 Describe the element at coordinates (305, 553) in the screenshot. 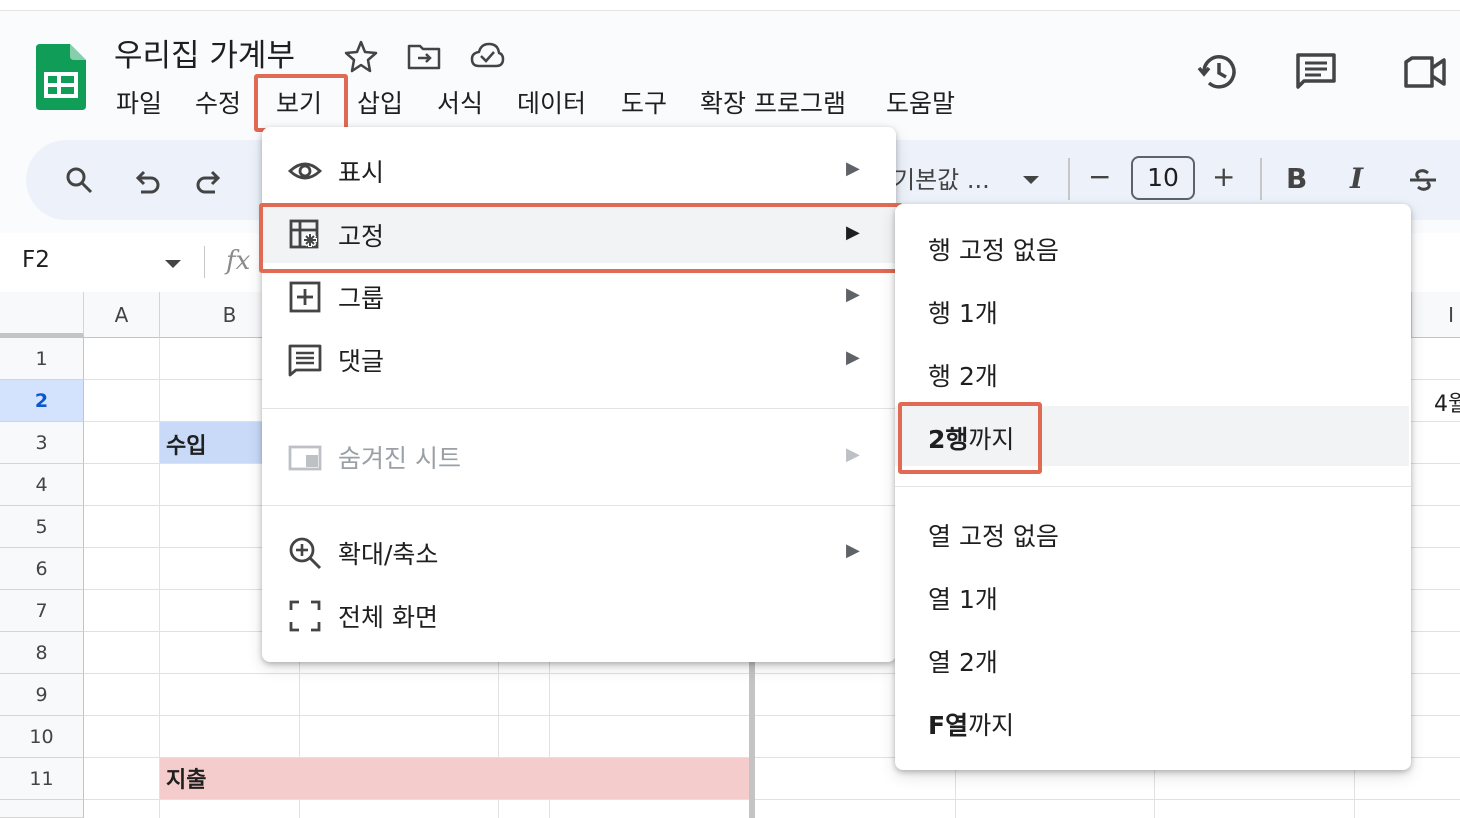

I see `zoom-in-icon` at that location.